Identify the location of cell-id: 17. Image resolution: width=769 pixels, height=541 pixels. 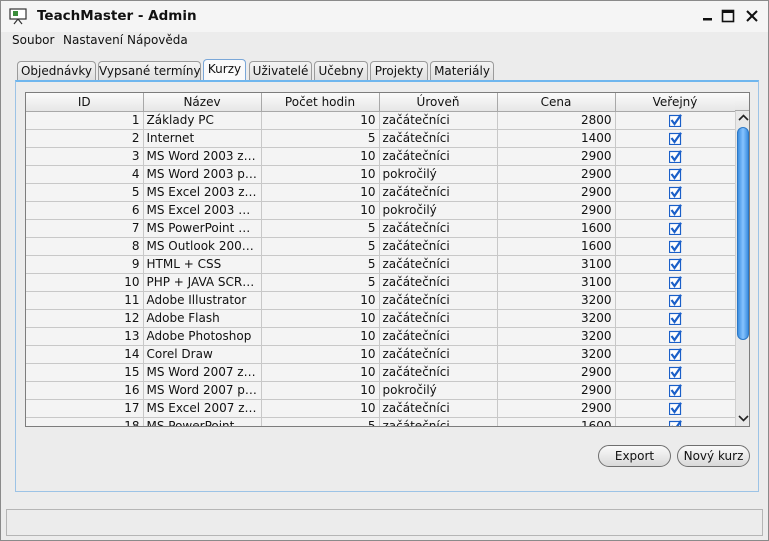
(85, 408).